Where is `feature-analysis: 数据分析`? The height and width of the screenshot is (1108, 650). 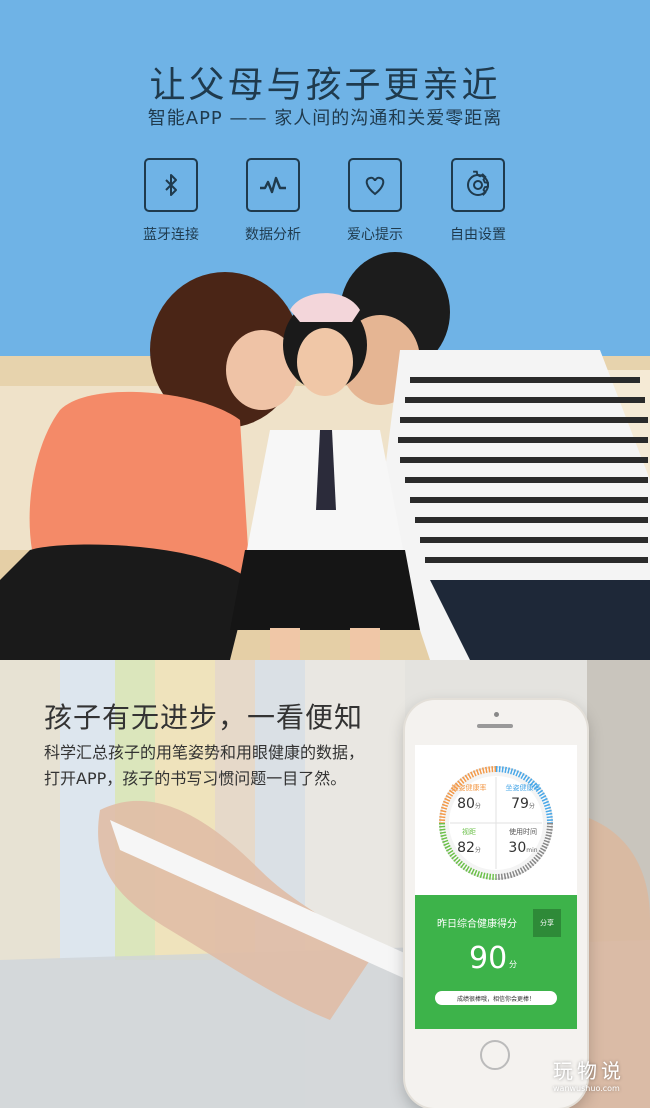
feature-analysis: 数据分析 is located at coordinates (273, 201).